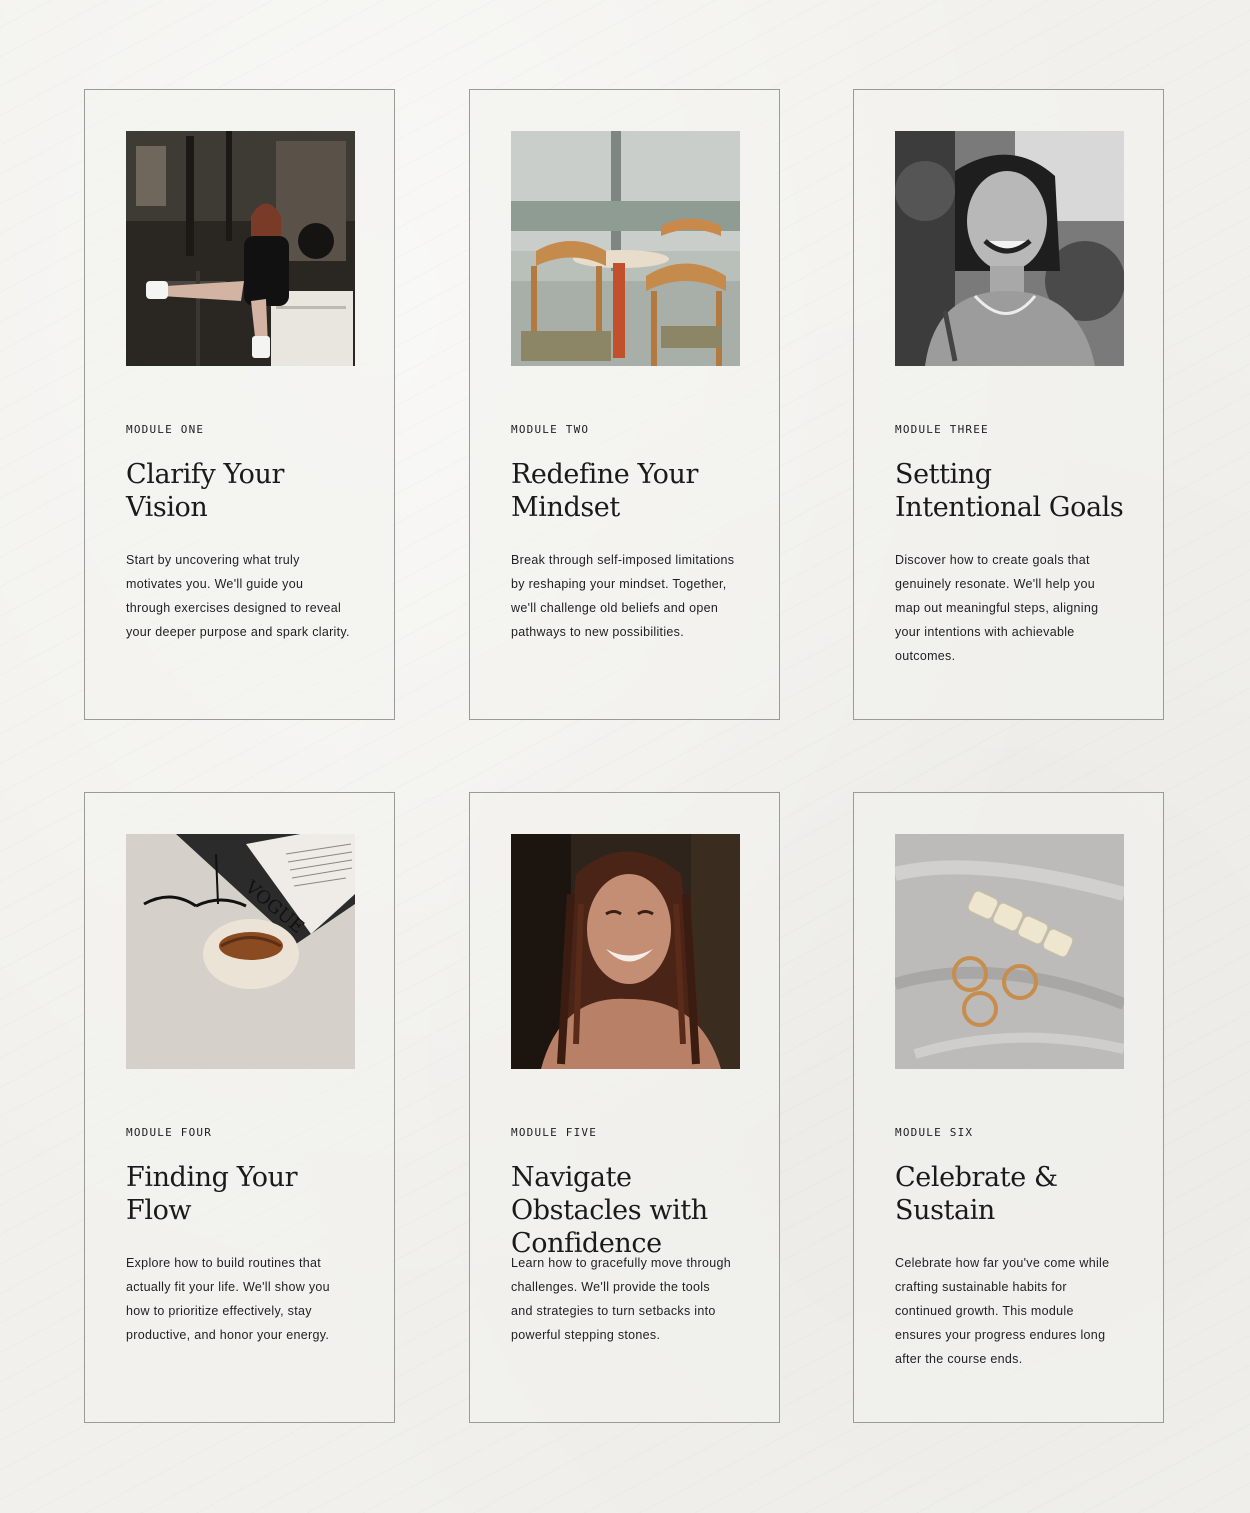  I want to click on module-four-photo: VOGUE, so click(240, 951).